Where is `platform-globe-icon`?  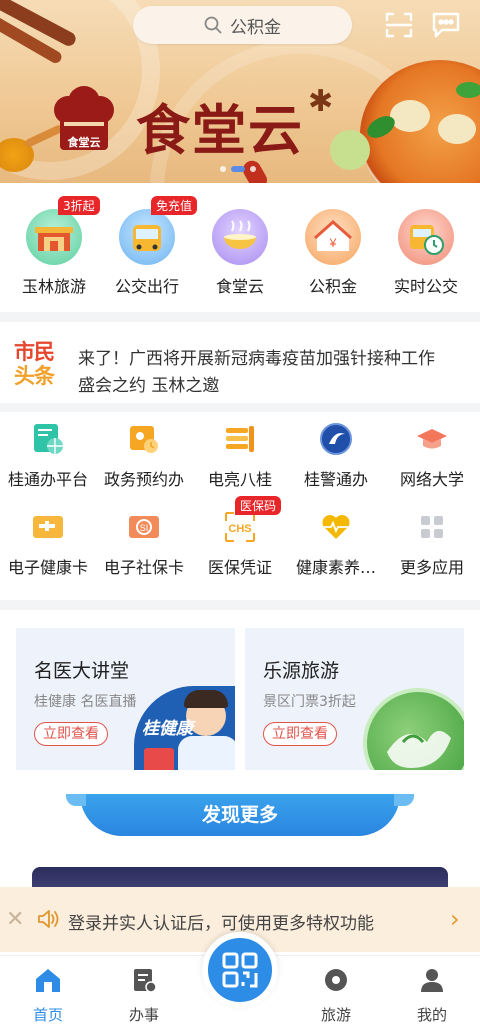
platform-globe-icon is located at coordinates (48, 439).